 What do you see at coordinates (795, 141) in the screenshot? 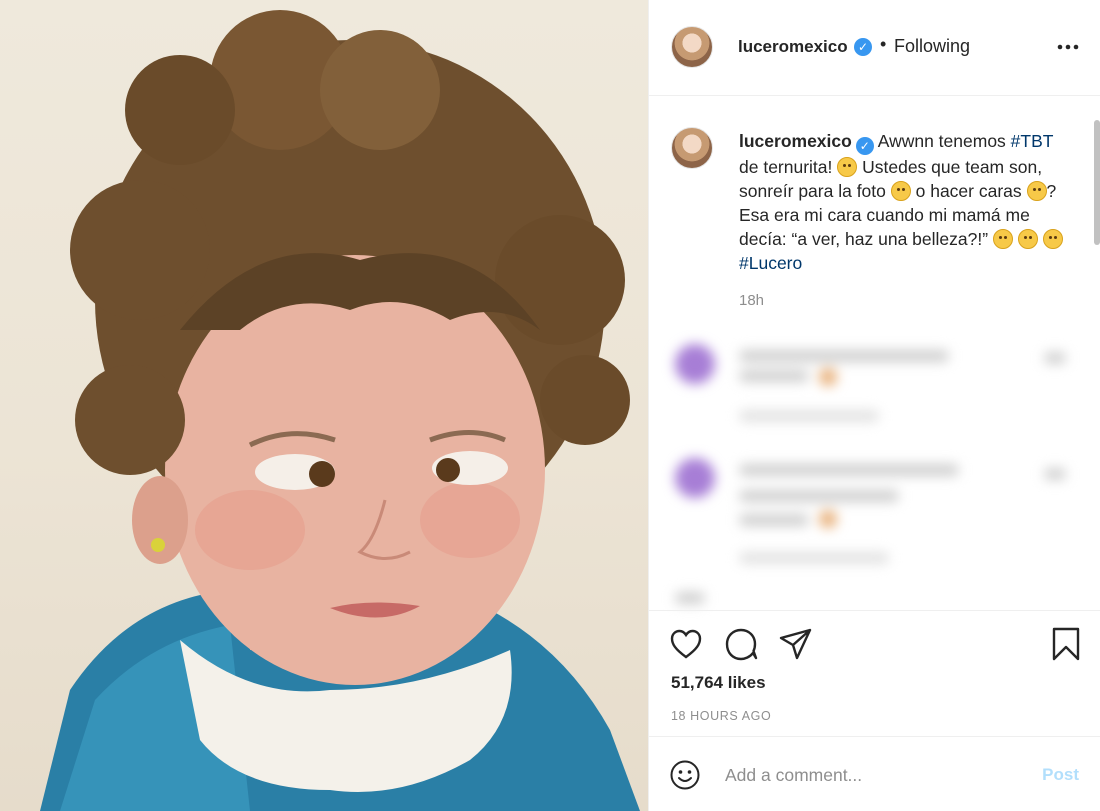
I see `caption-username: luceromexico` at bounding box center [795, 141].